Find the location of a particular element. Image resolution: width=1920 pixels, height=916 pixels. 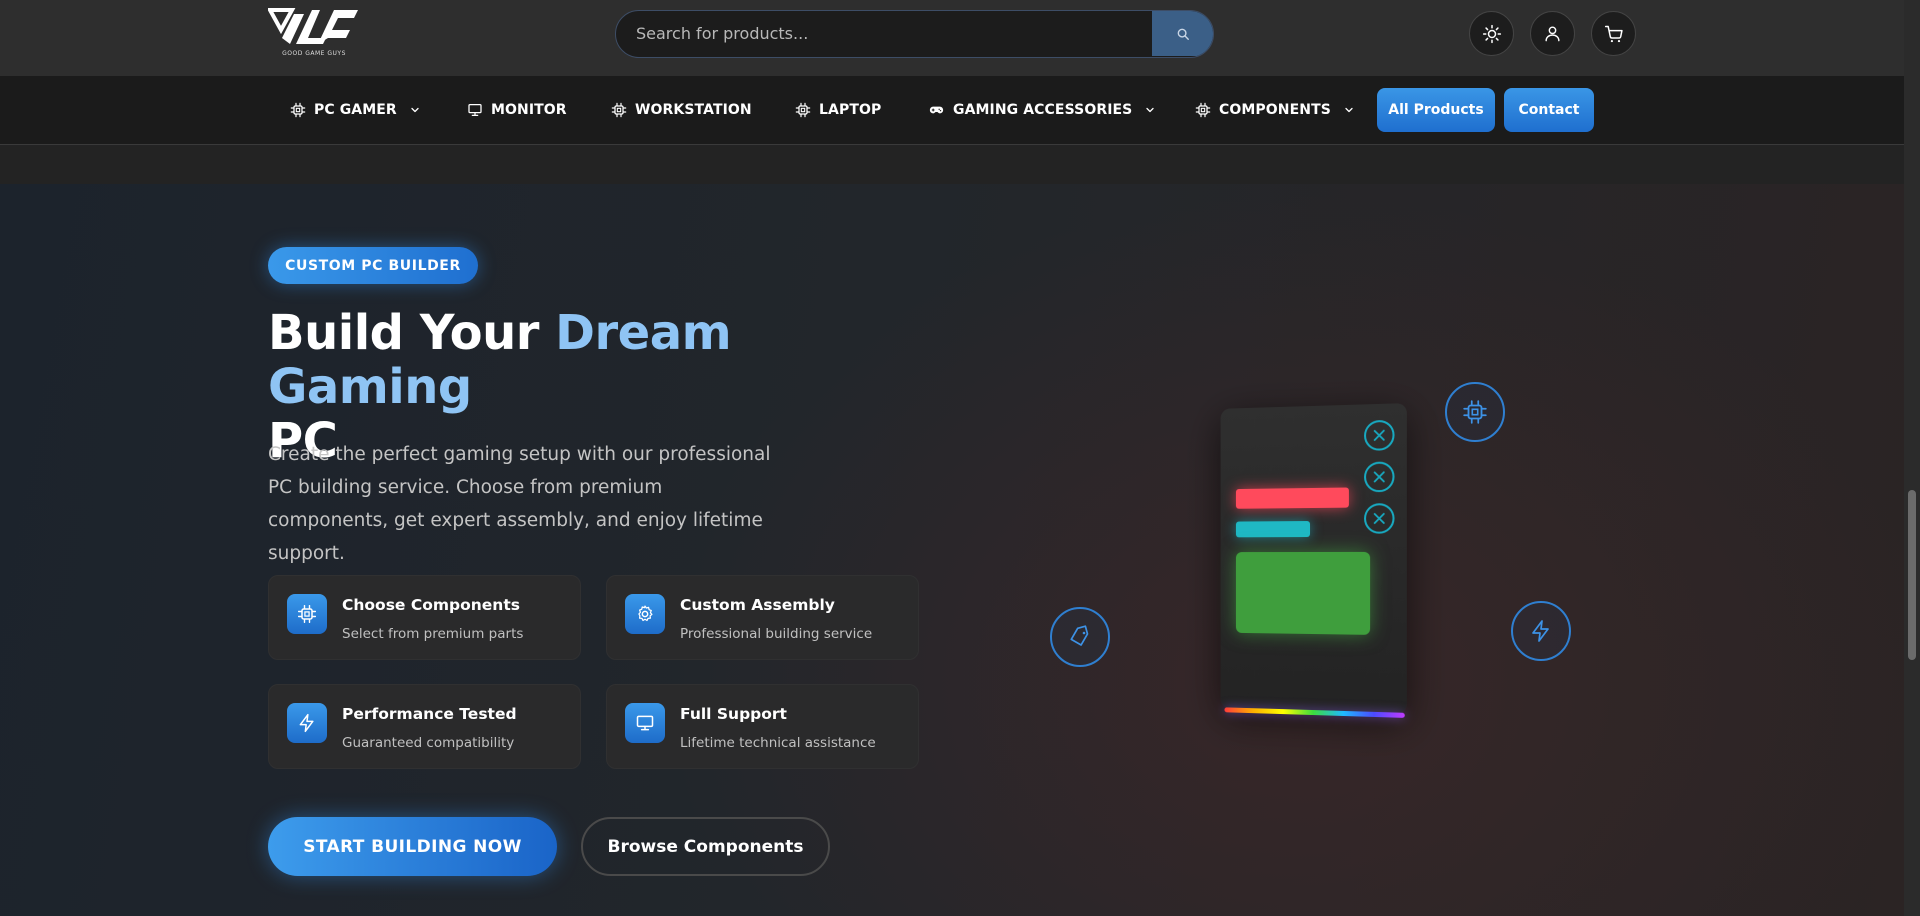

hero-badge: CUSTOM PC BUILDER is located at coordinates (373, 265).